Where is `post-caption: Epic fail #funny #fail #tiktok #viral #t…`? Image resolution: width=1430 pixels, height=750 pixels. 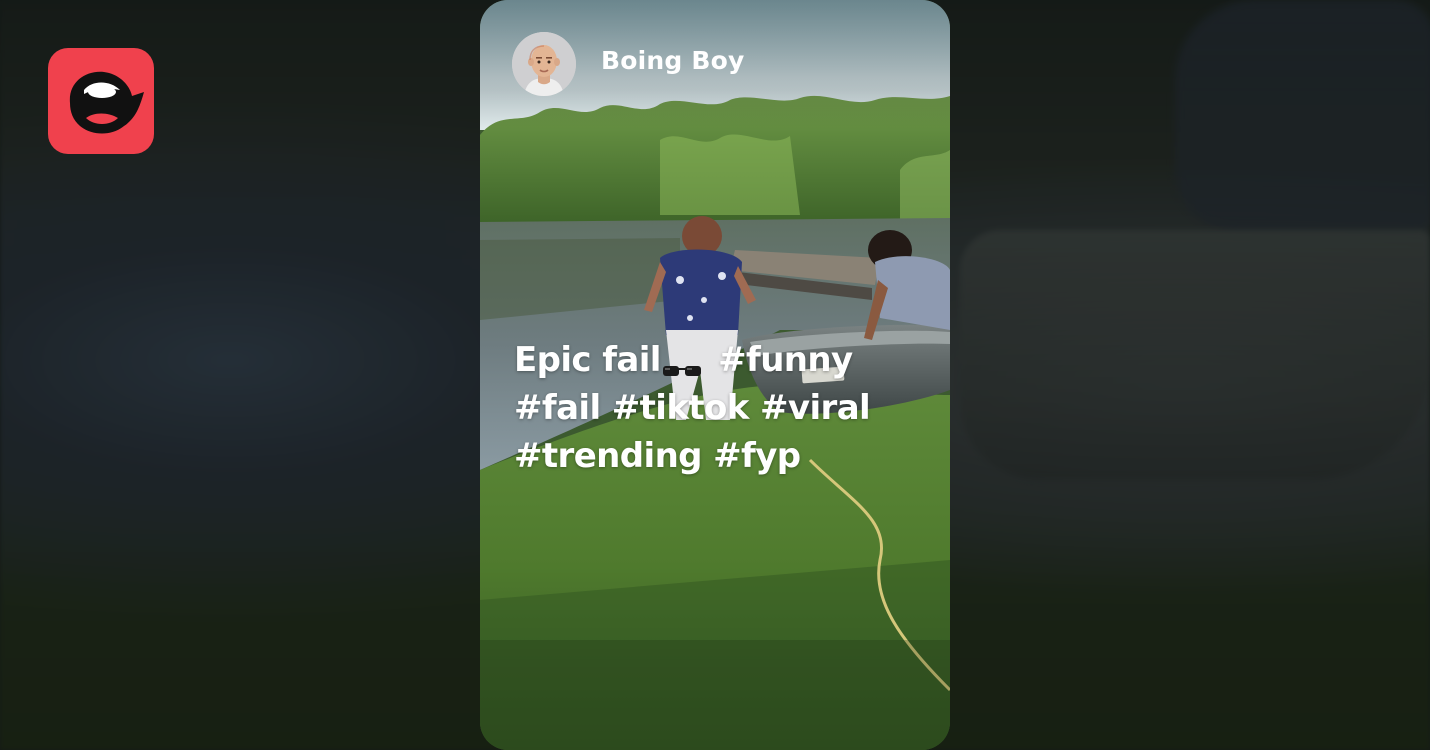 post-caption: Epic fail #funny #fail #tiktok #viral #t… is located at coordinates (714, 408).